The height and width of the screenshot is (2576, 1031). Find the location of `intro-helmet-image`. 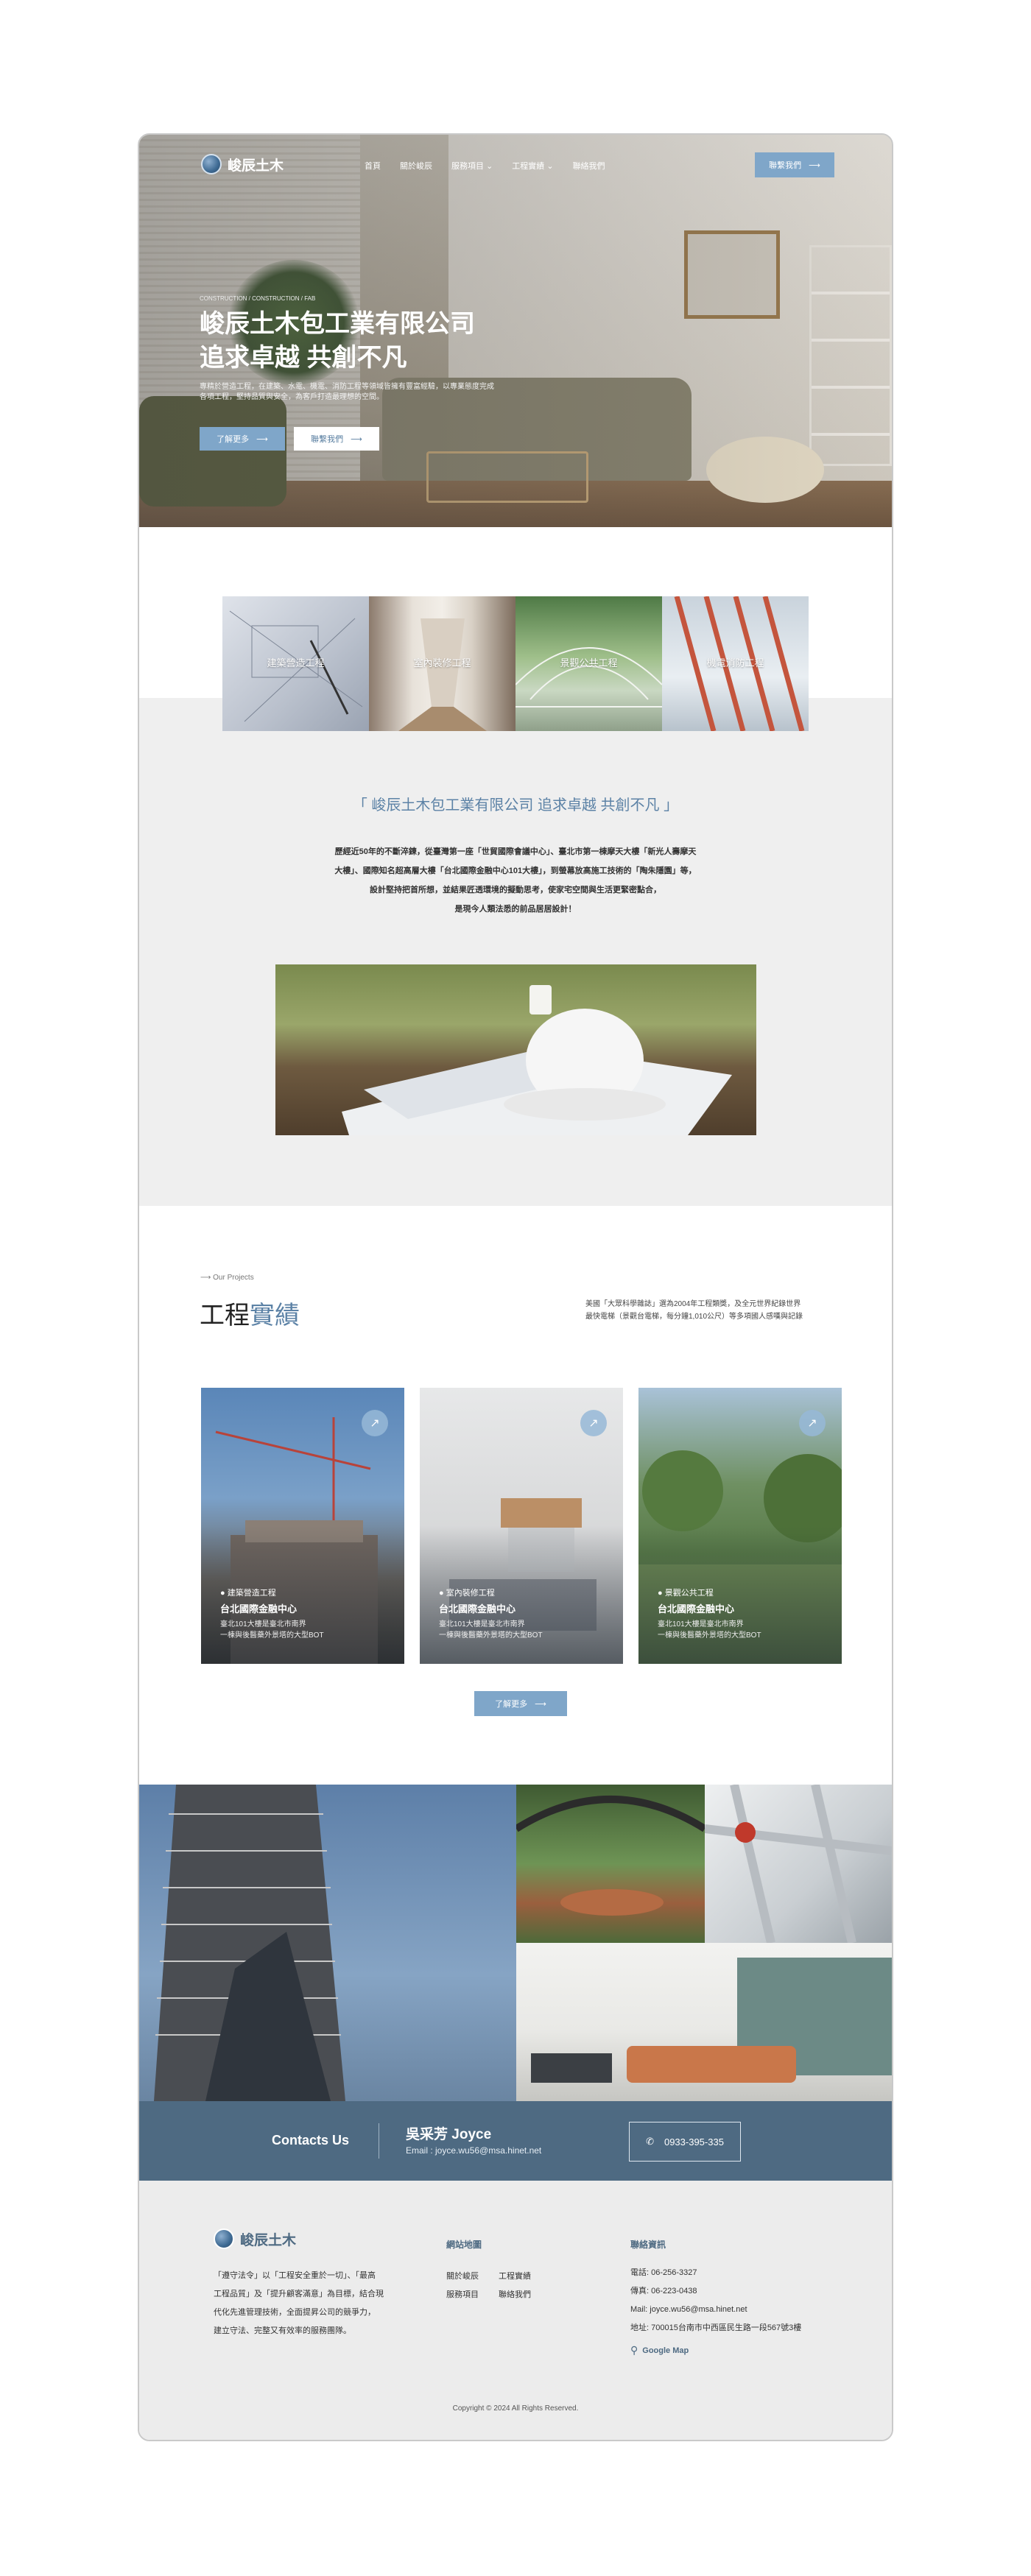

intro-helmet-image is located at coordinates (515, 1049).